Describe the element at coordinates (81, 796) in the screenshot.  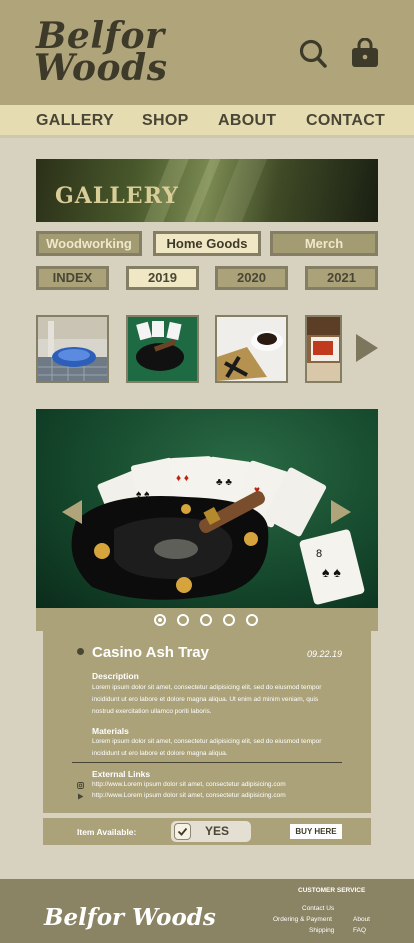
I see `play-icon` at that location.